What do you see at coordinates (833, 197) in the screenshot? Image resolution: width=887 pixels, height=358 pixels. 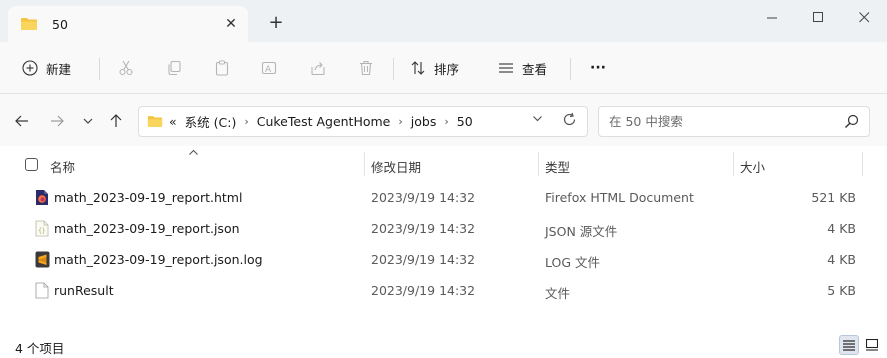 I see `file-size: 521 KB` at bounding box center [833, 197].